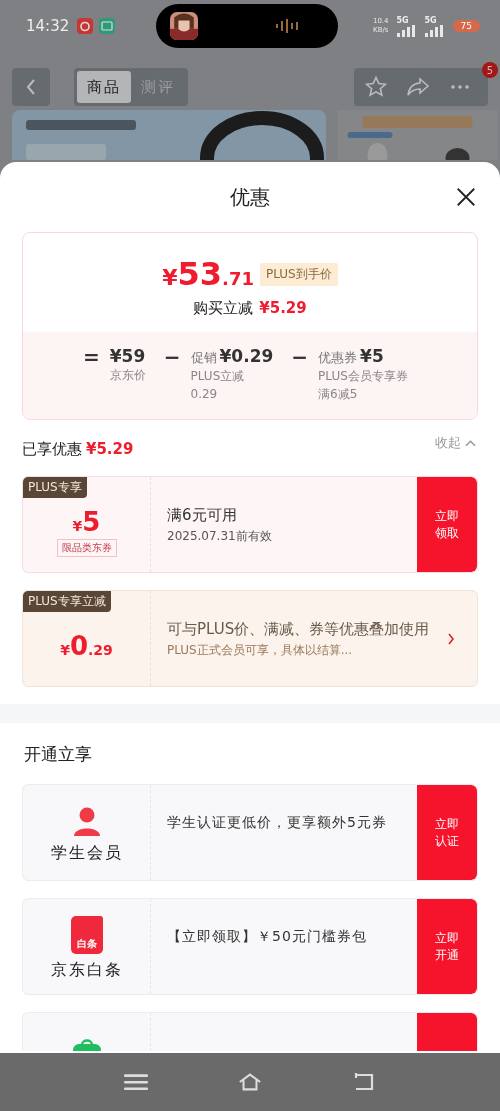  Describe the element at coordinates (86, 935) in the screenshot. I see `card-icon: 白条` at that location.